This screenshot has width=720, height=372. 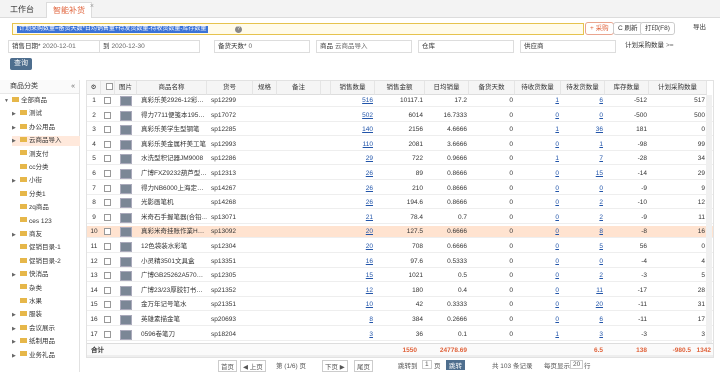 I want to click on print-button: 打印(F8), so click(x=657, y=28).